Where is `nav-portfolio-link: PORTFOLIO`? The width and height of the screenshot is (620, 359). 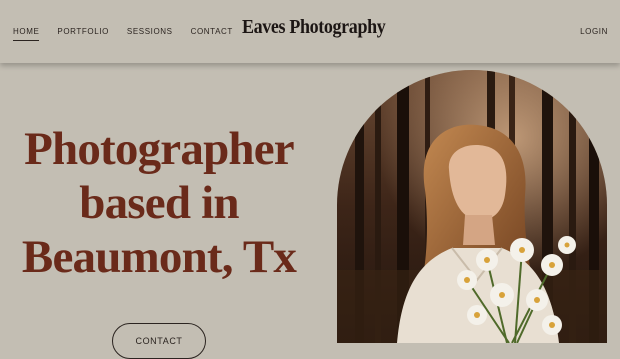 nav-portfolio-link: PORTFOLIO is located at coordinates (82, 34).